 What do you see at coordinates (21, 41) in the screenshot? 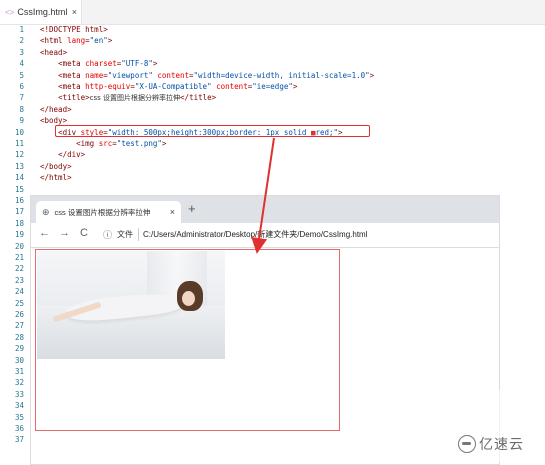
I see `line-number: 2` at bounding box center [21, 41].